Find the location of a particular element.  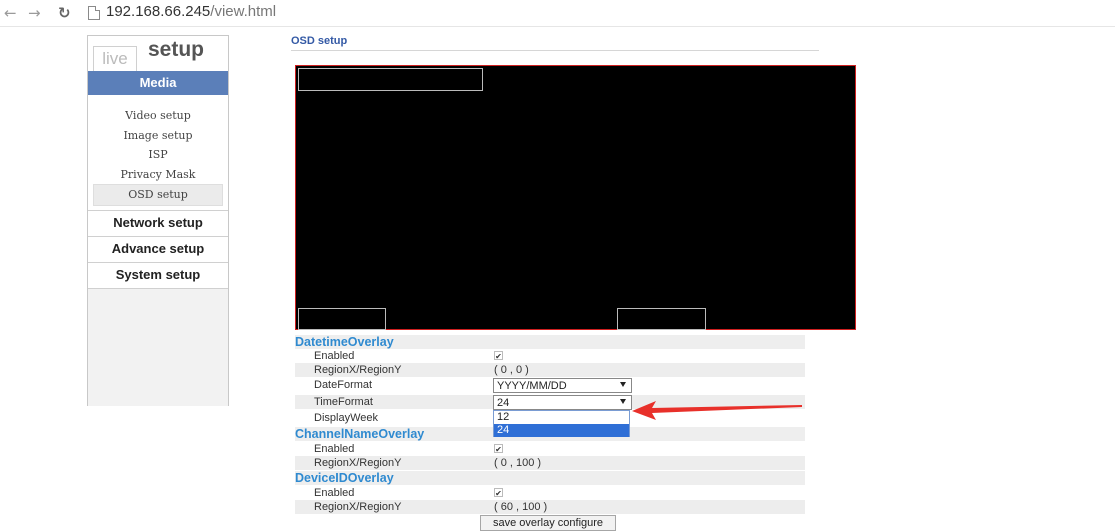

datetime-enabled-label: Enabled is located at coordinates (334, 356).